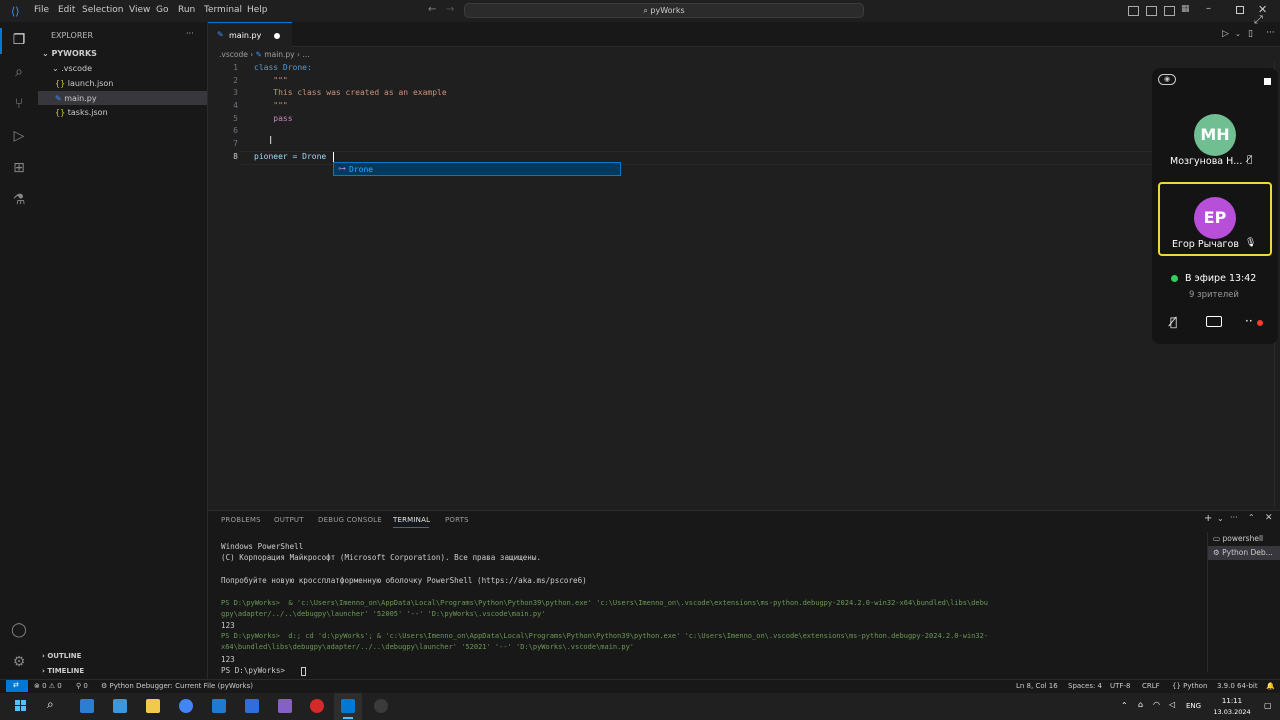  What do you see at coordinates (1237, 686) in the screenshot?
I see `python-interpreter: 3.9.0 64-bit` at bounding box center [1237, 686].